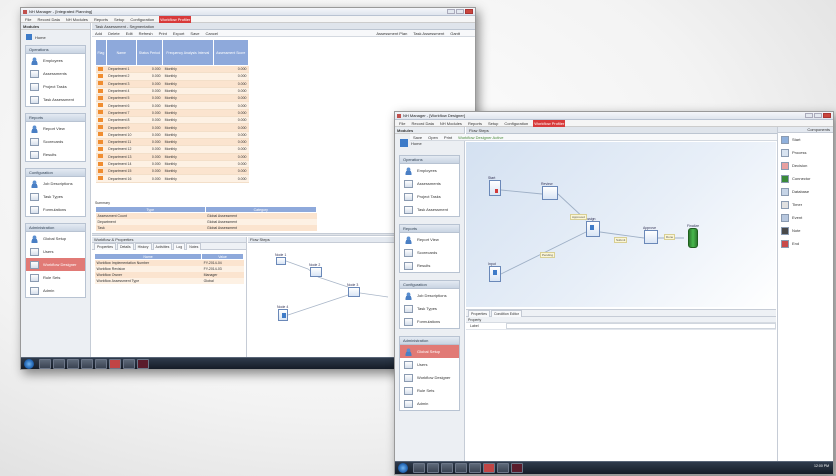 The image size is (836, 476). Describe the element at coordinates (693, 236) in the screenshot. I see `workflow-node-finalize: Finalize` at that location.